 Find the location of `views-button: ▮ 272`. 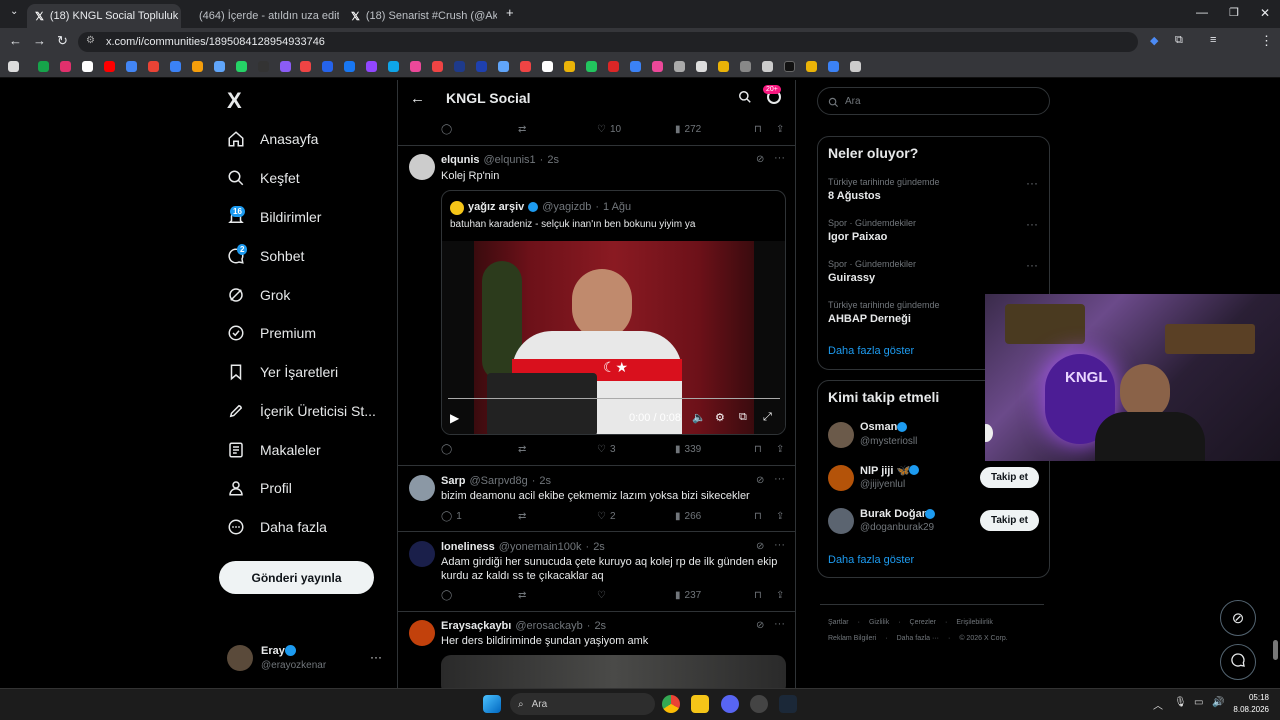

views-button: ▮ 272 is located at coordinates (688, 129).